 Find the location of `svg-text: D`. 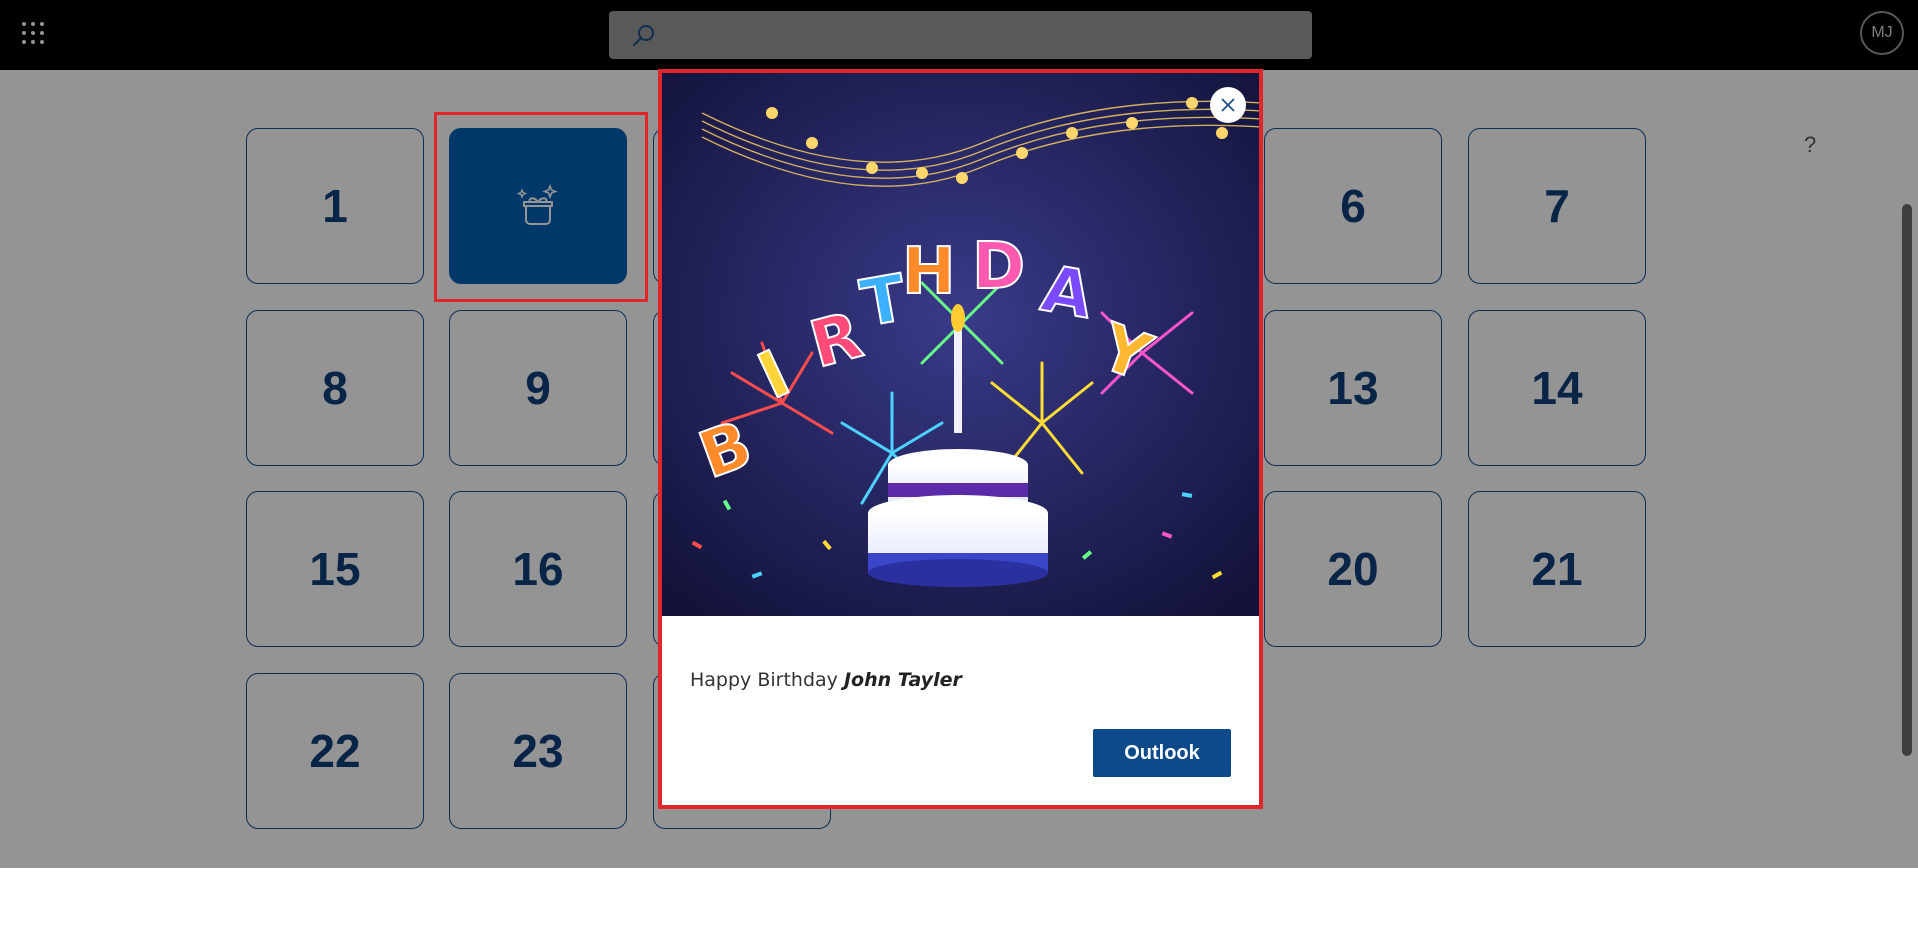

svg-text: D is located at coordinates (998, 267).